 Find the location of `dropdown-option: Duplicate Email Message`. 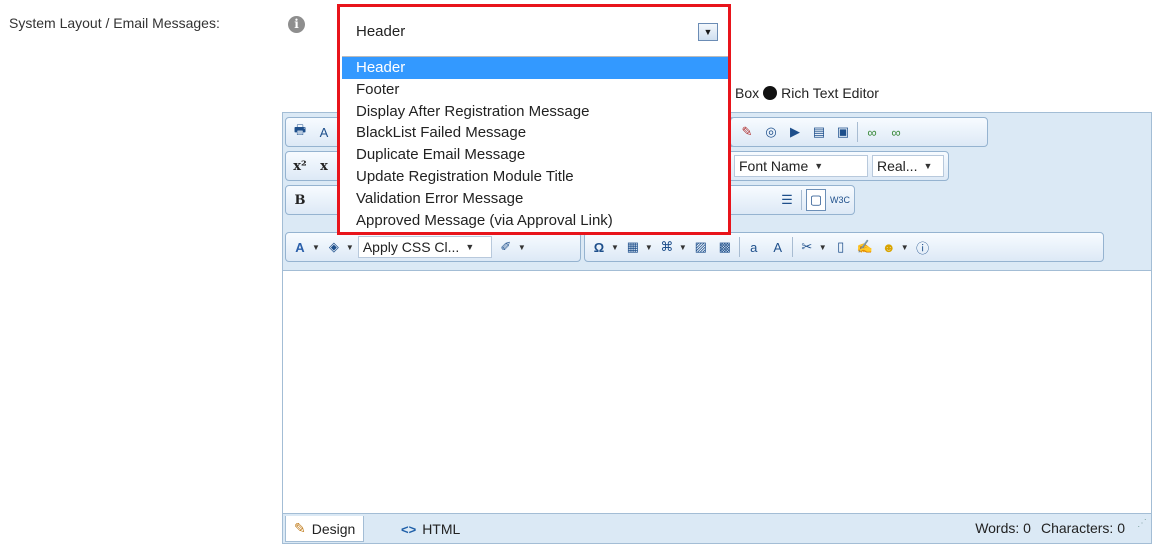

dropdown-option: Duplicate Email Message is located at coordinates (535, 155).